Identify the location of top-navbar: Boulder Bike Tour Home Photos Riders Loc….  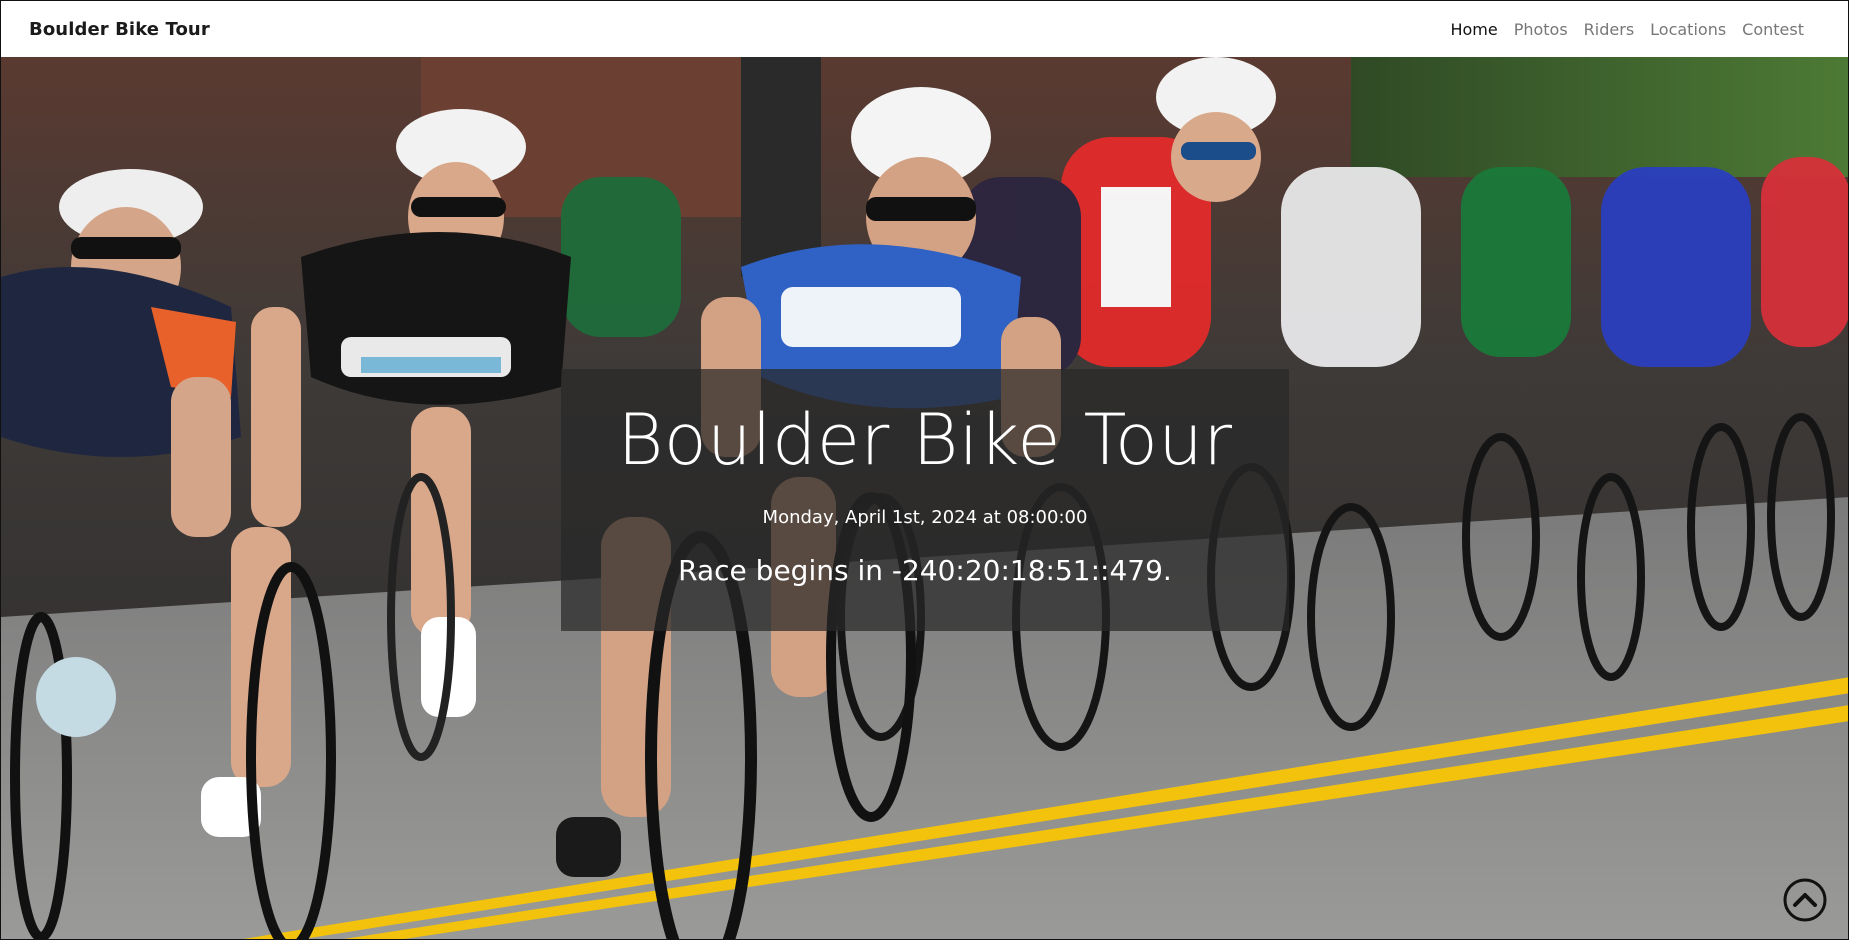
(924, 29).